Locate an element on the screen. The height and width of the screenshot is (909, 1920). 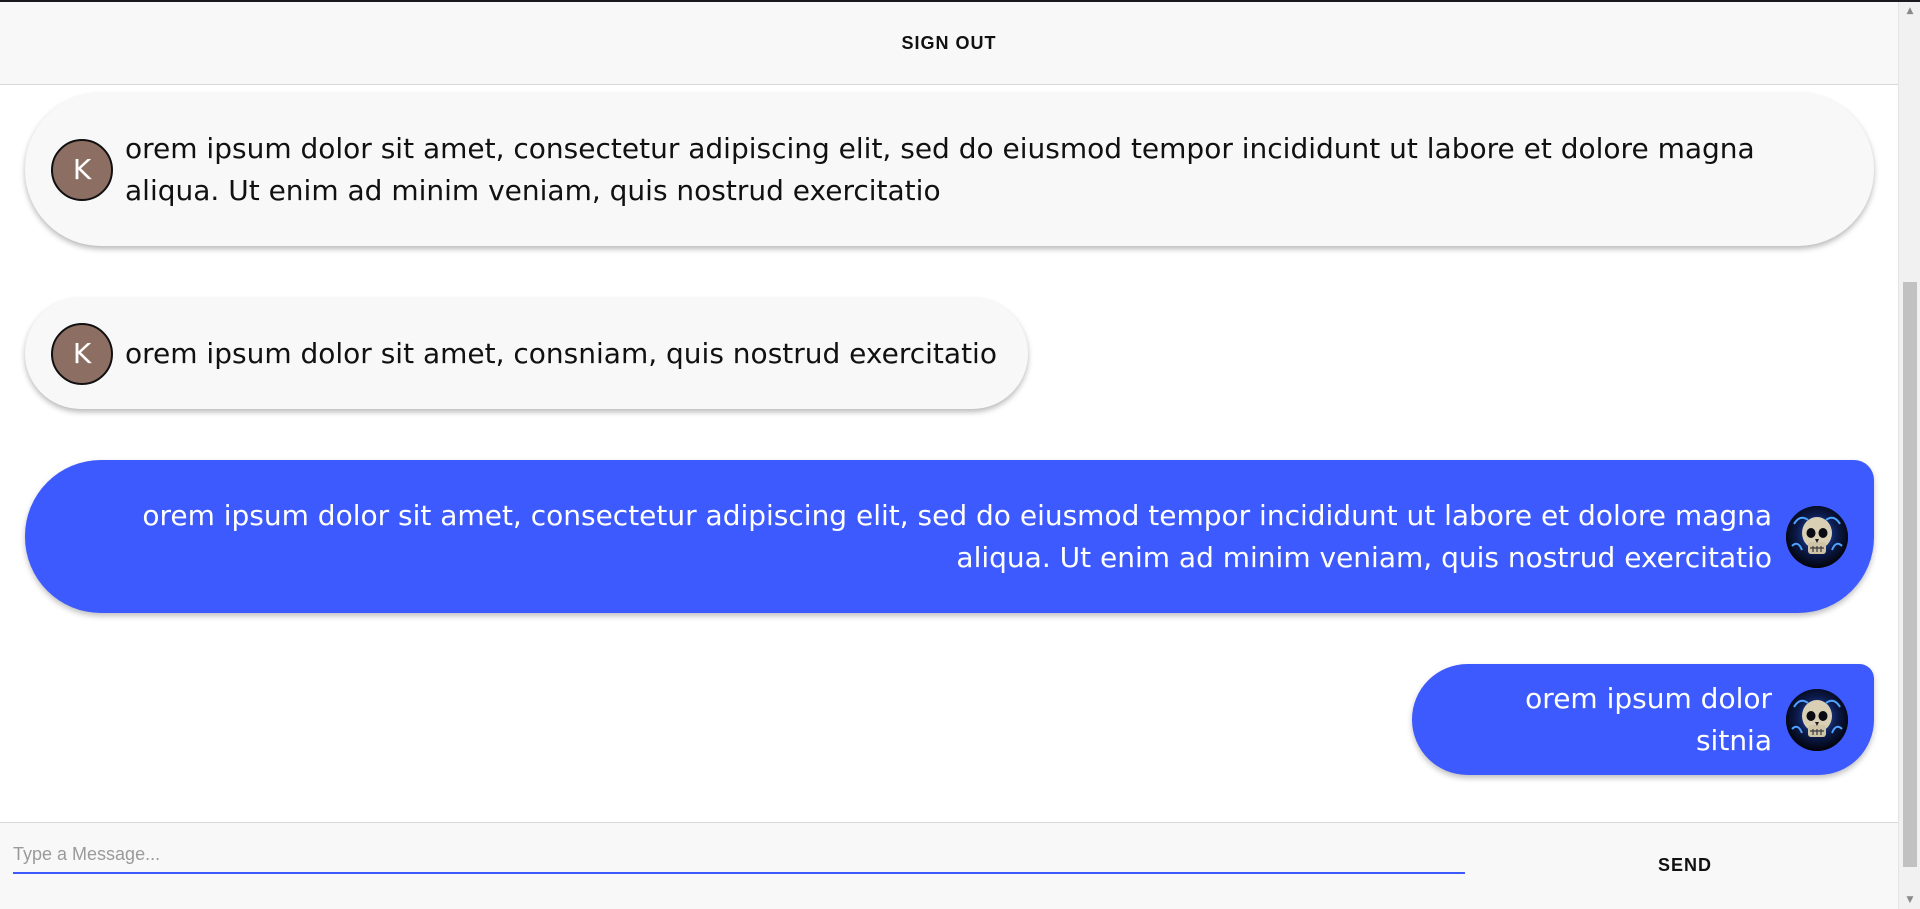
composer-bar: SEND is located at coordinates (949, 865).